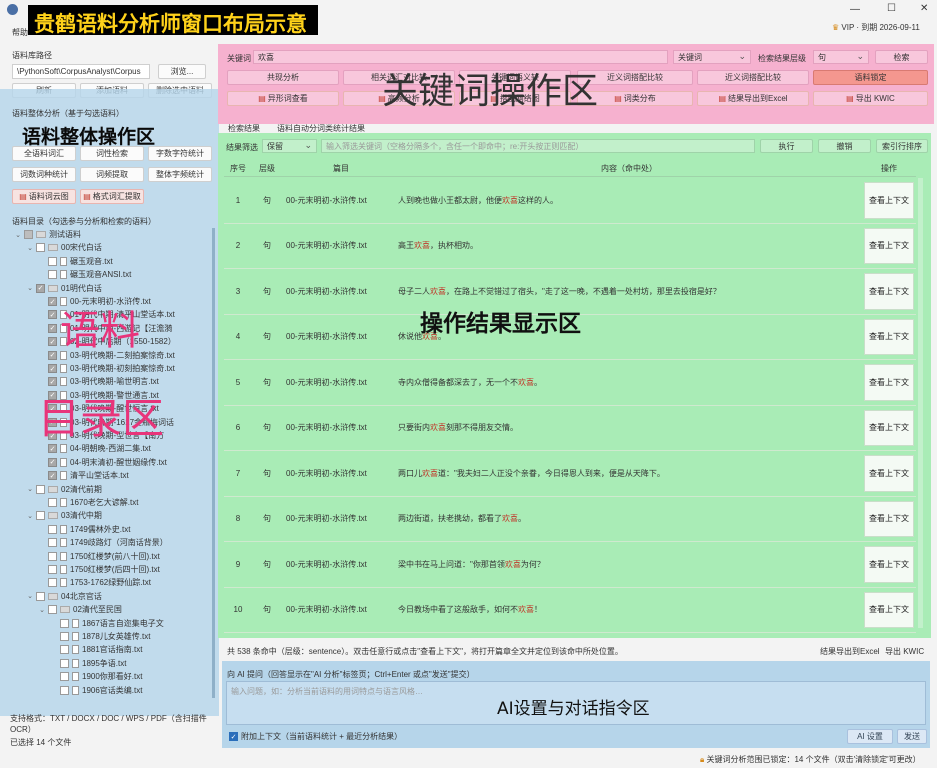 The width and height of the screenshot is (937, 768). What do you see at coordinates (99, 569) in the screenshot?
I see `tree-file: 1750红楼梦(后四十回).txt` at bounding box center [99, 569].